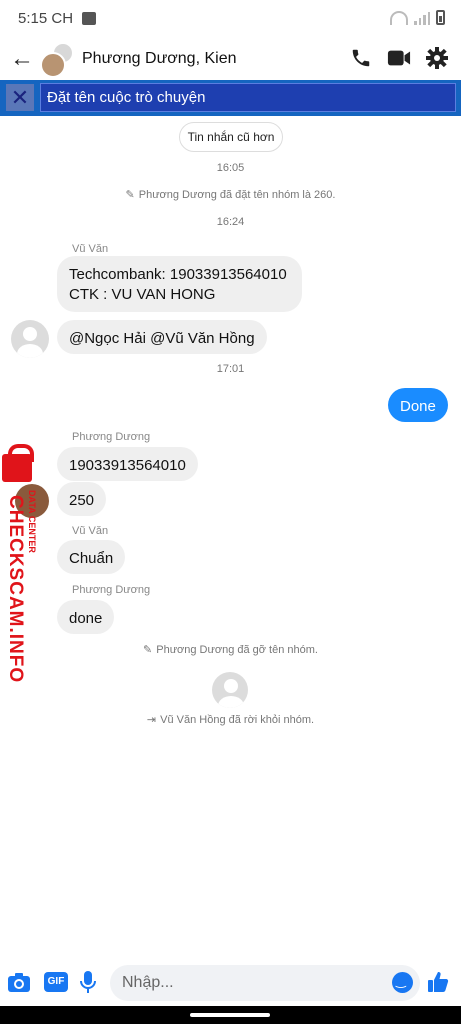 The width and height of the screenshot is (461, 1024). I want to click on message-bubble: 19033913564010, so click(127, 464).